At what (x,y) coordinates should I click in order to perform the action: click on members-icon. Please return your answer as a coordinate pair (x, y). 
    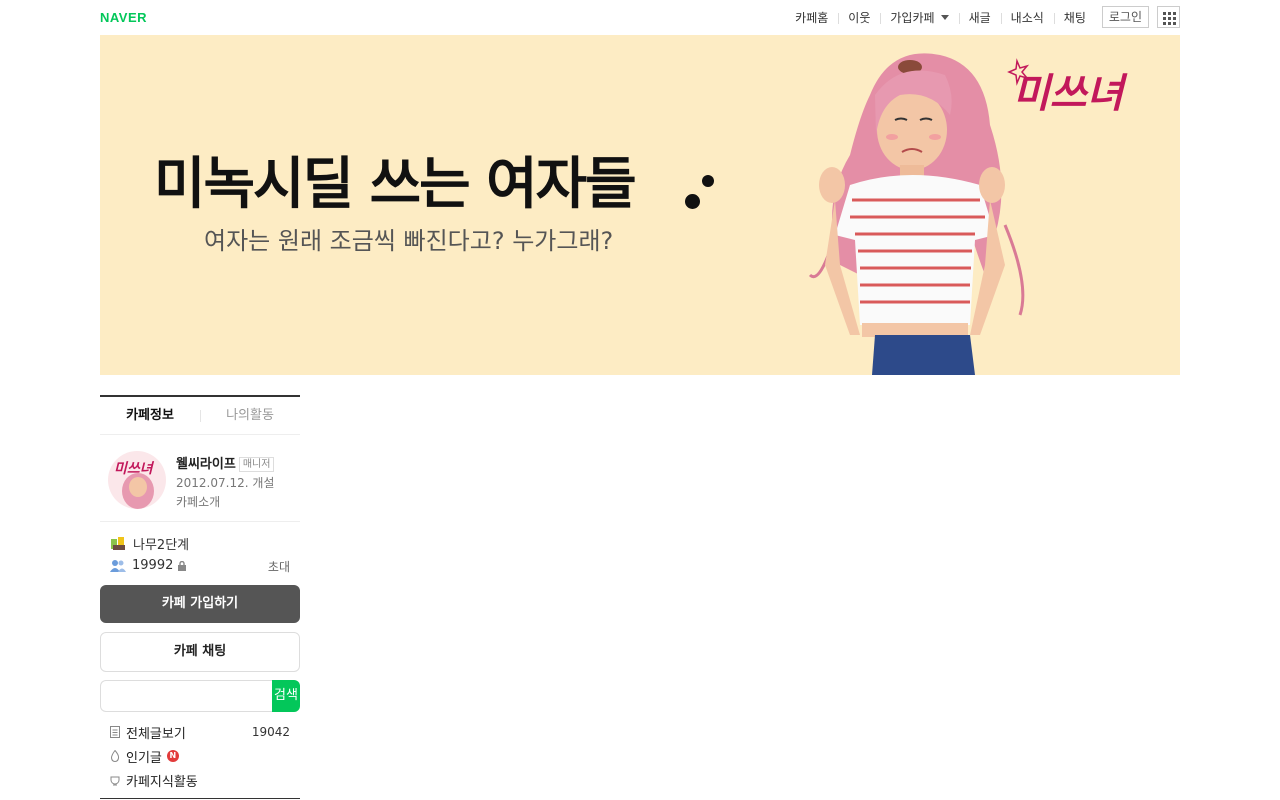
    Looking at the image, I should click on (118, 566).